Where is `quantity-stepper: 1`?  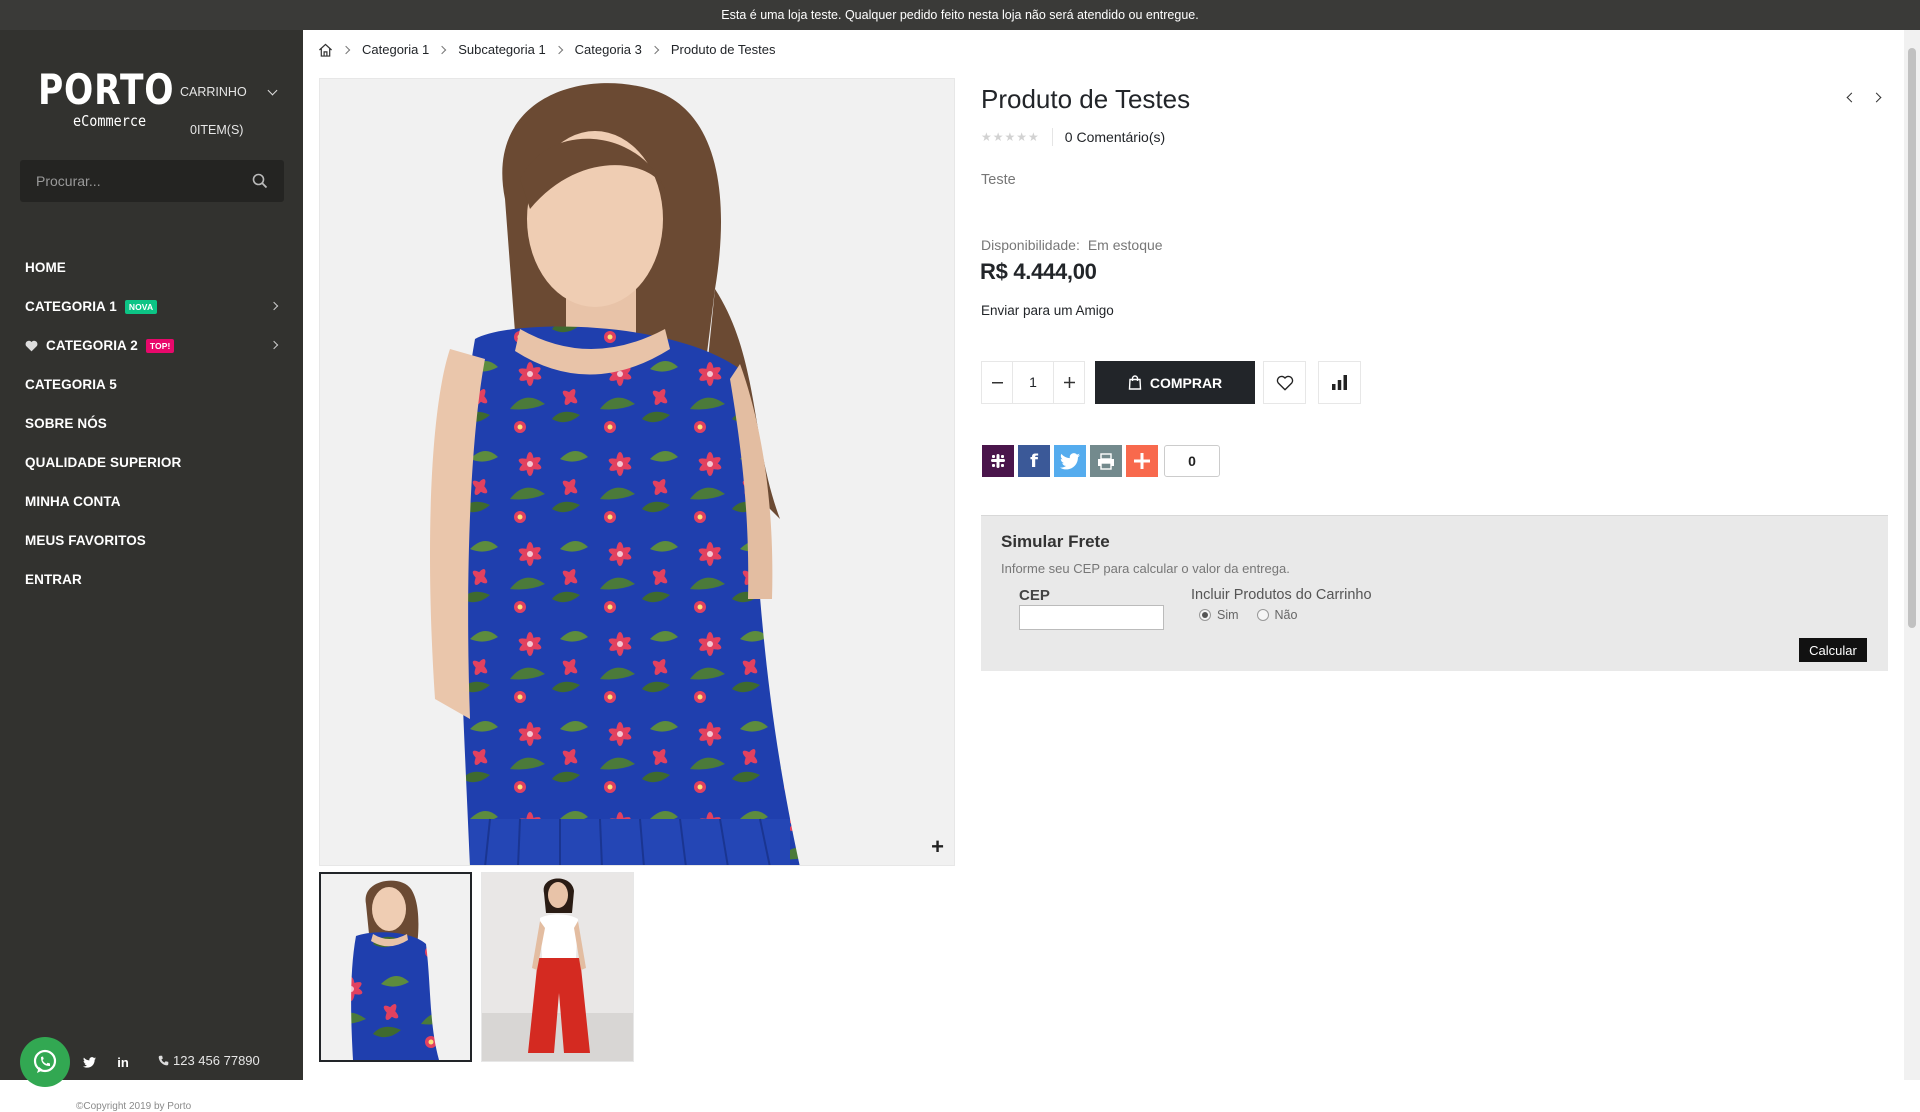
quantity-stepper: 1 is located at coordinates (1033, 382).